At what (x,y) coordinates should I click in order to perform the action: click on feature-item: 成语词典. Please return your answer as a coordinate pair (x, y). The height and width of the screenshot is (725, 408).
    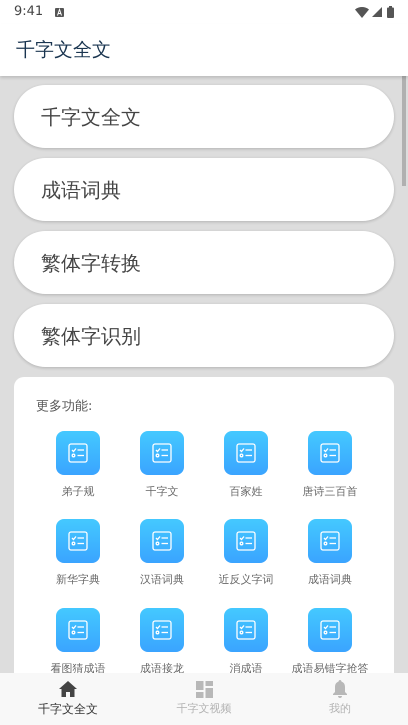
    Looking at the image, I should click on (330, 553).